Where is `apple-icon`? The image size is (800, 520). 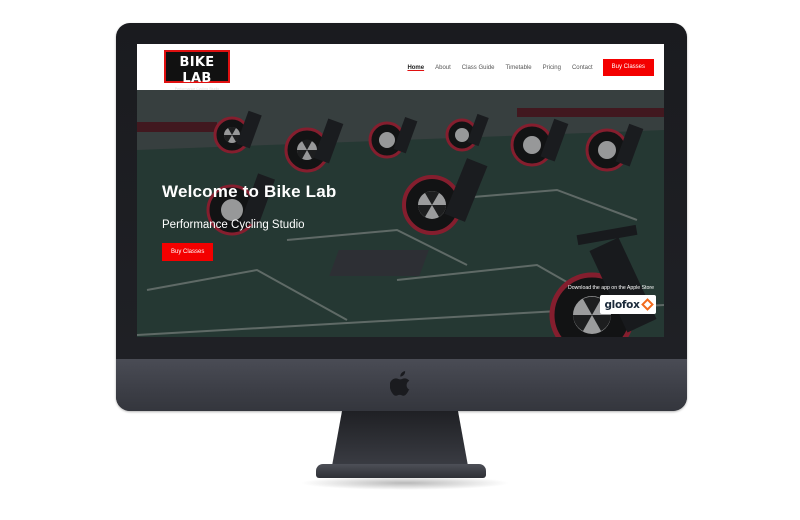 apple-icon is located at coordinates (400, 383).